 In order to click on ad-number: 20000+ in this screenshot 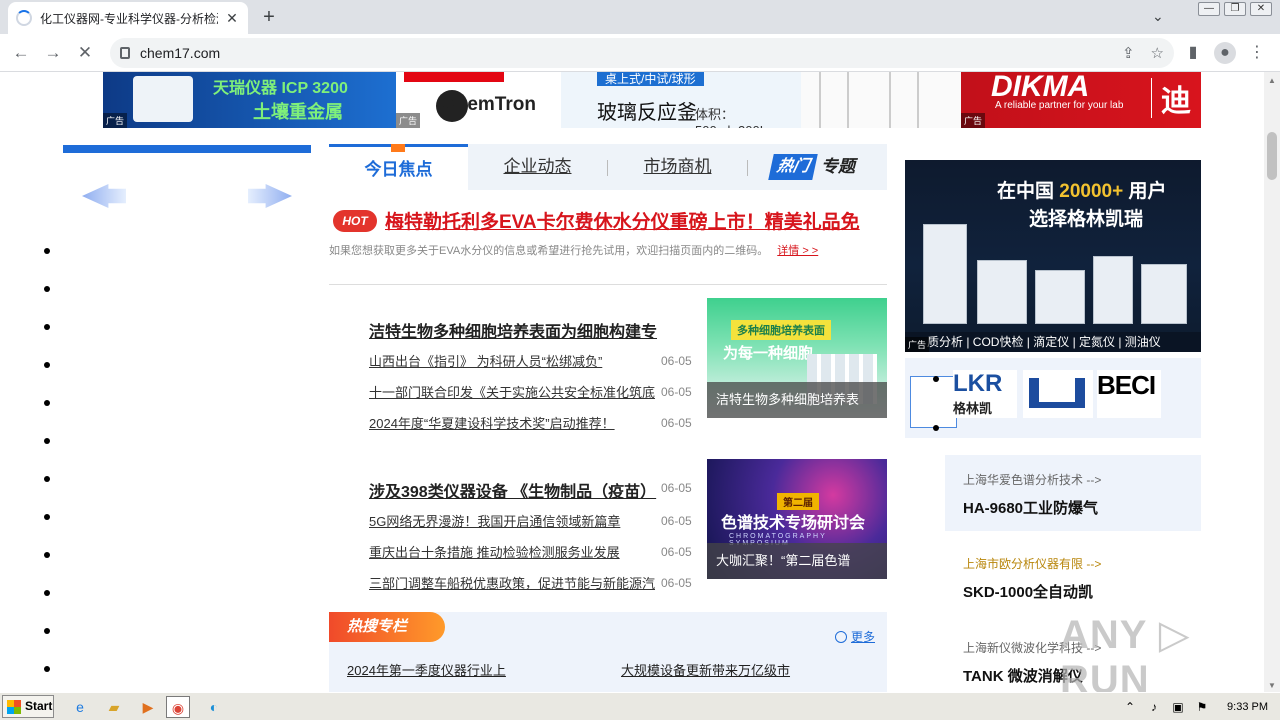, I will do `click(1091, 191)`.